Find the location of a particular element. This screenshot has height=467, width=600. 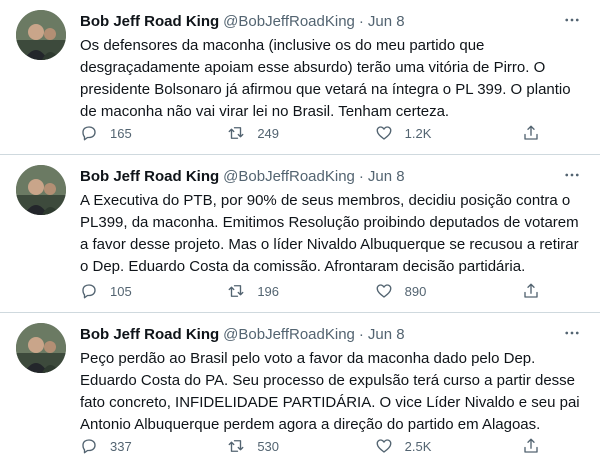

retweet-count: 530 is located at coordinates (268, 446).